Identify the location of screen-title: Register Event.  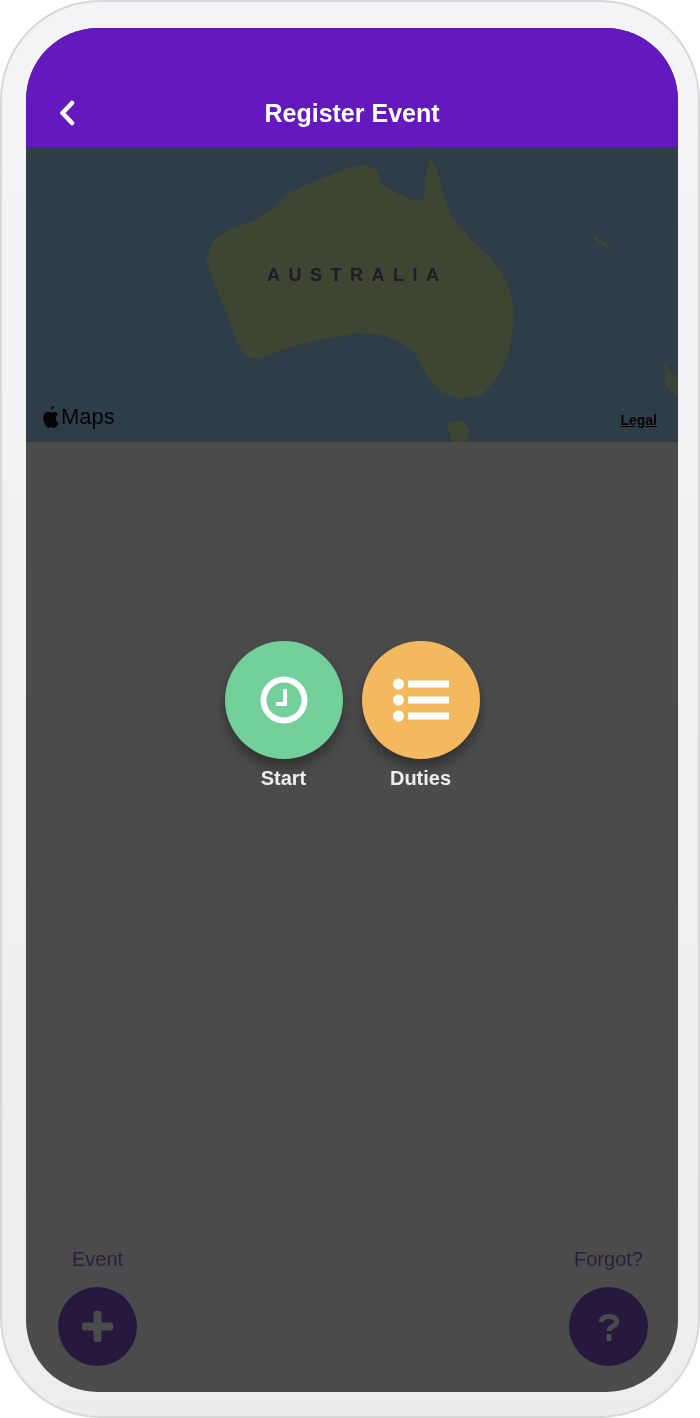
(352, 113).